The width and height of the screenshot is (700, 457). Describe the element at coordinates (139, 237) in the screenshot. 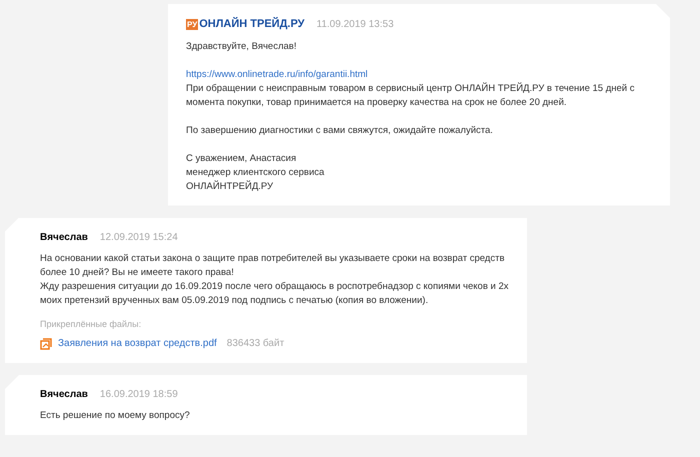

I see `message-time: 12.09.2019 15:24` at that location.